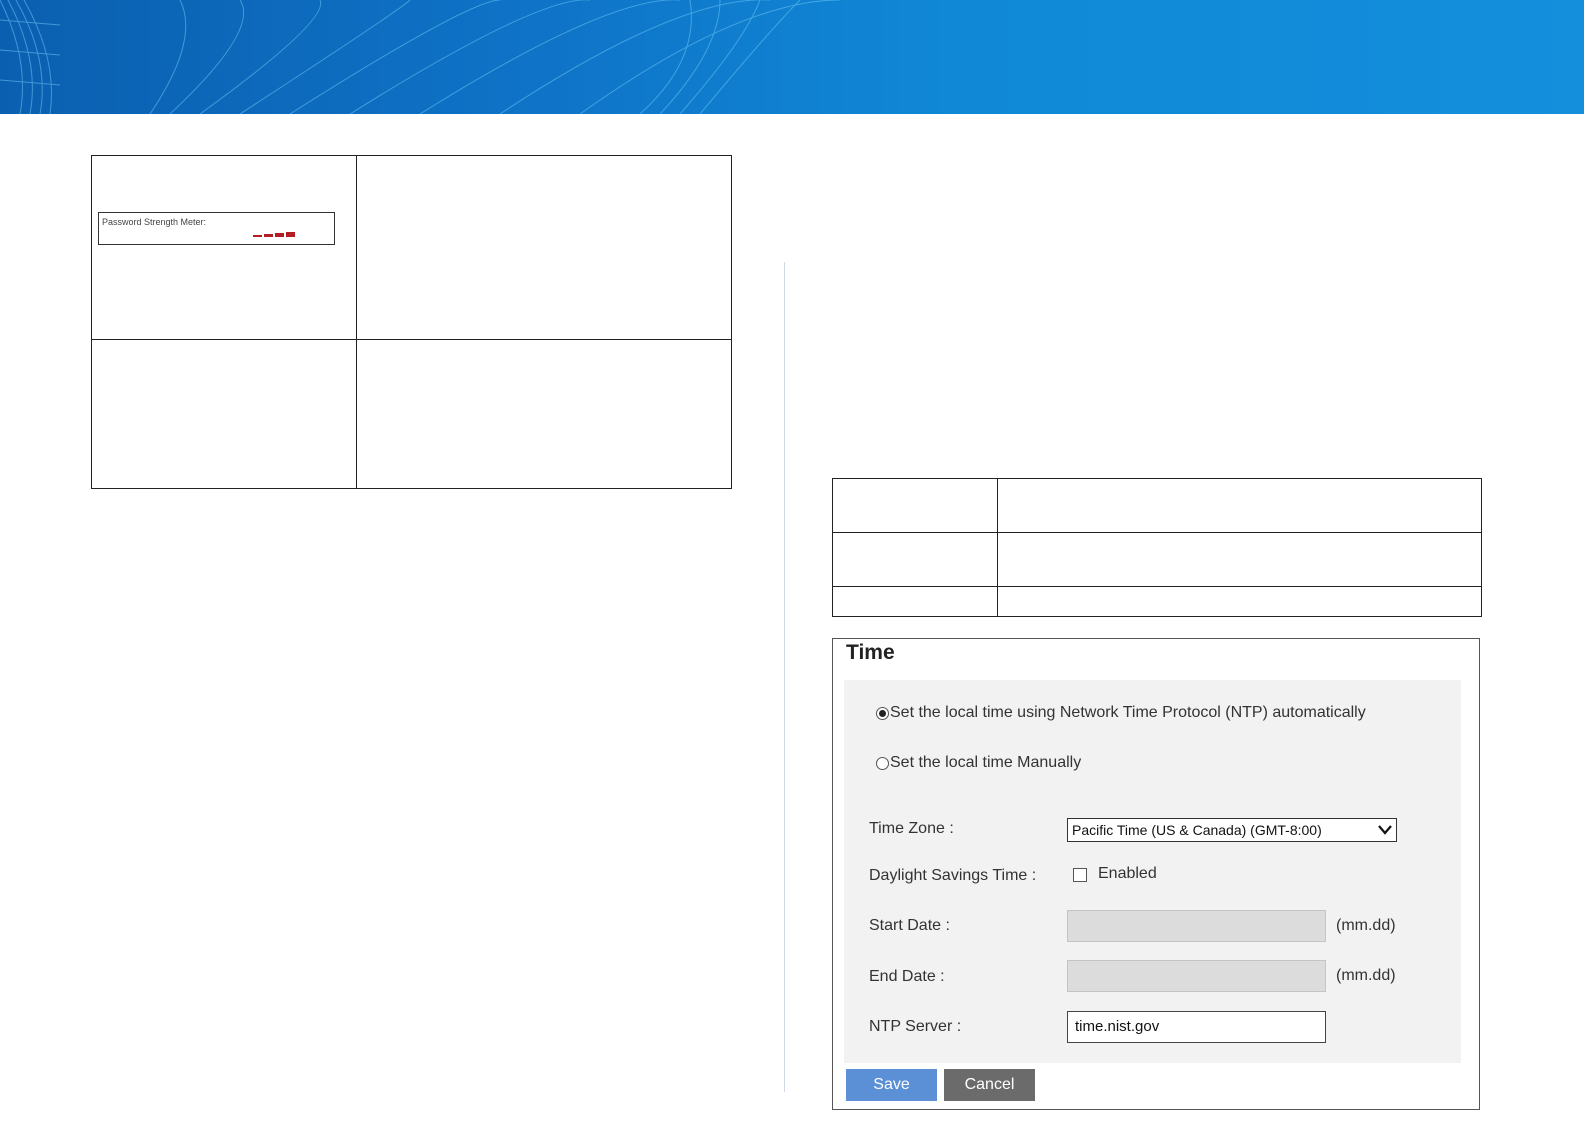 The image size is (1584, 1121). Describe the element at coordinates (911, 828) in the screenshot. I see `time-zone-label: Time Zone :` at that location.